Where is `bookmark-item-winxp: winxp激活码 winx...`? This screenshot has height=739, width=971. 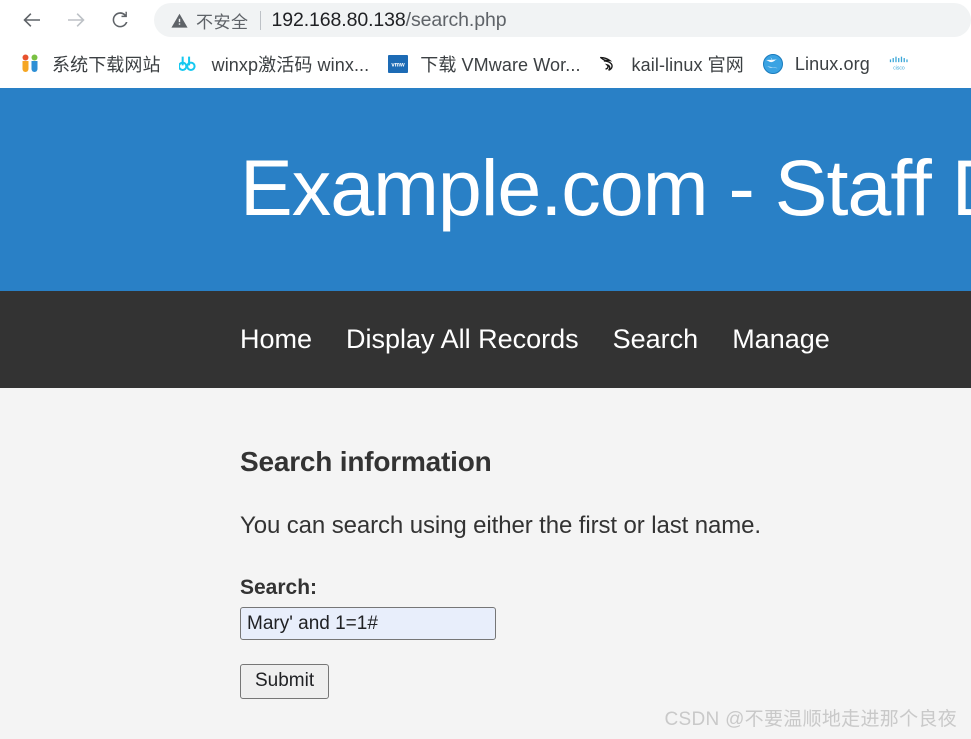 bookmark-item-winxp: winxp激活码 winx... is located at coordinates (274, 64).